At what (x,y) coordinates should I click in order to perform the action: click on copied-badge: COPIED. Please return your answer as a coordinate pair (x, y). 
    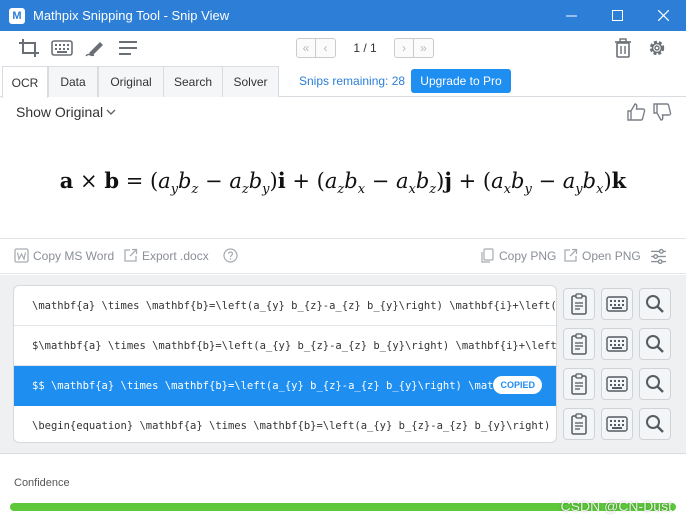
    Looking at the image, I should click on (517, 385).